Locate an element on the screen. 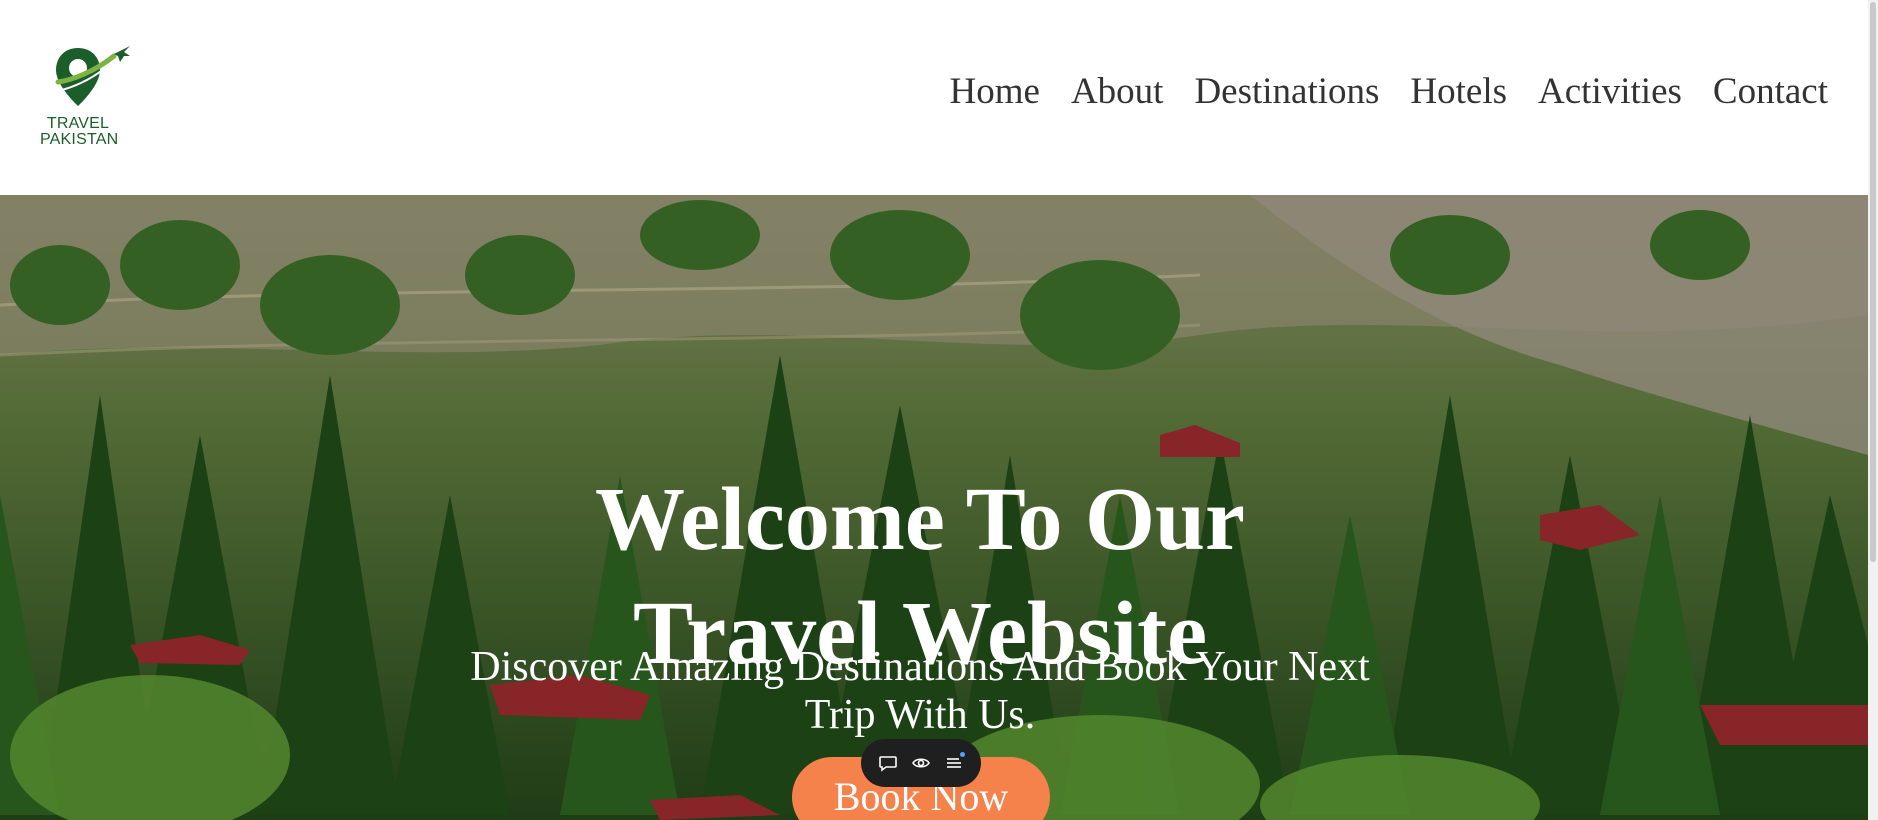 This screenshot has height=820, width=1878. site-logo: TRAVEL PAKISTAN is located at coordinates (86, 96).